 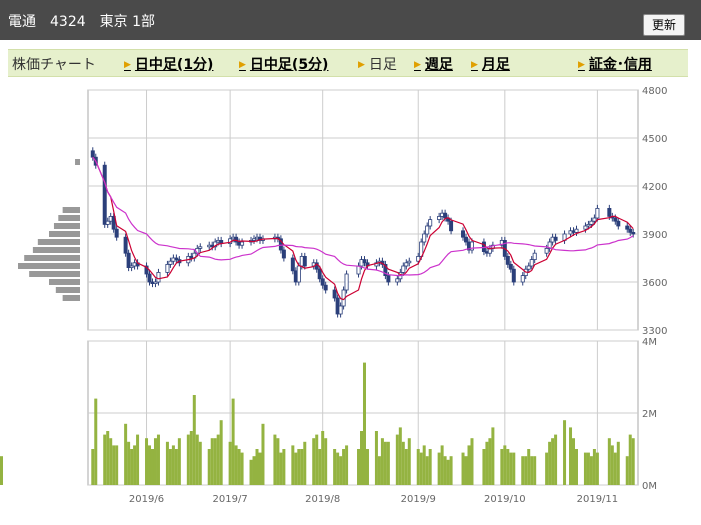 I want to click on tab-margin-credit: ▶ 証金･信用, so click(x=615, y=64).